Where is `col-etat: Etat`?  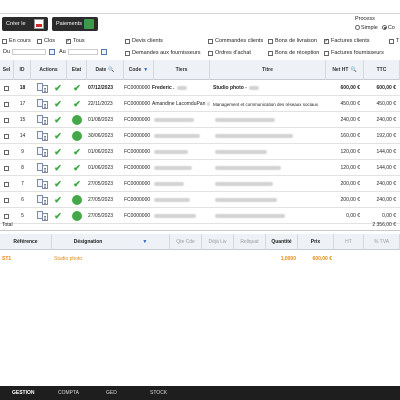 col-etat: Etat is located at coordinates (77, 70).